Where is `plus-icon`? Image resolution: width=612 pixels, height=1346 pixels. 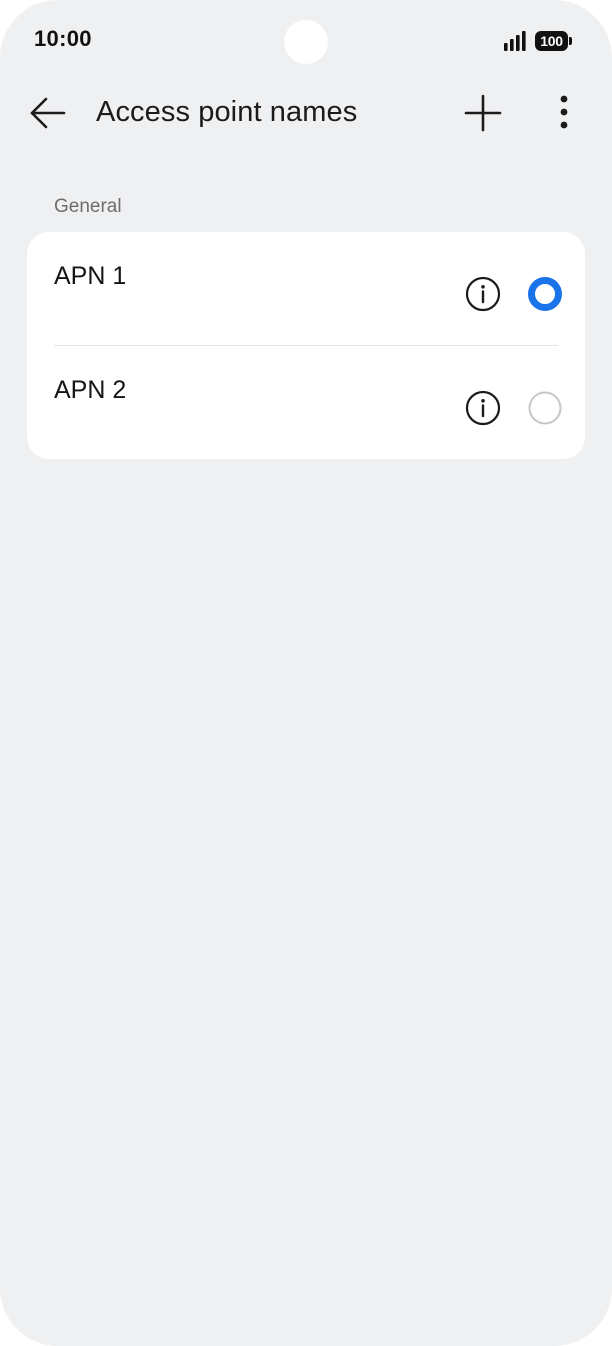
plus-icon is located at coordinates (483, 113).